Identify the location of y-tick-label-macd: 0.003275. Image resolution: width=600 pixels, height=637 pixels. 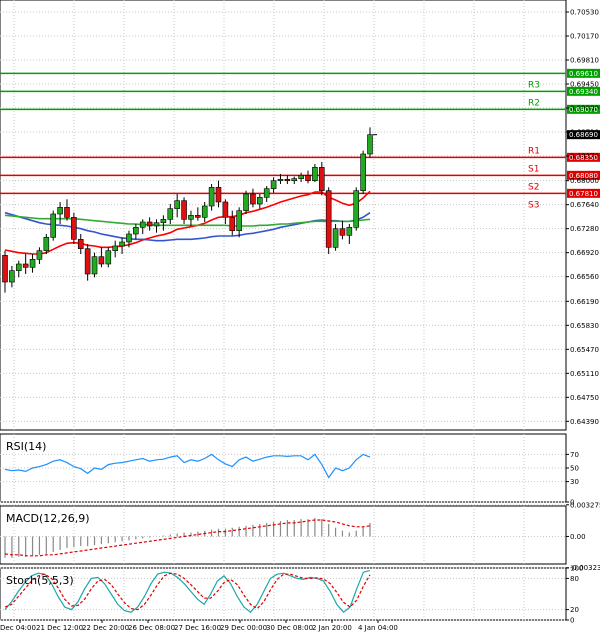
(585, 505).